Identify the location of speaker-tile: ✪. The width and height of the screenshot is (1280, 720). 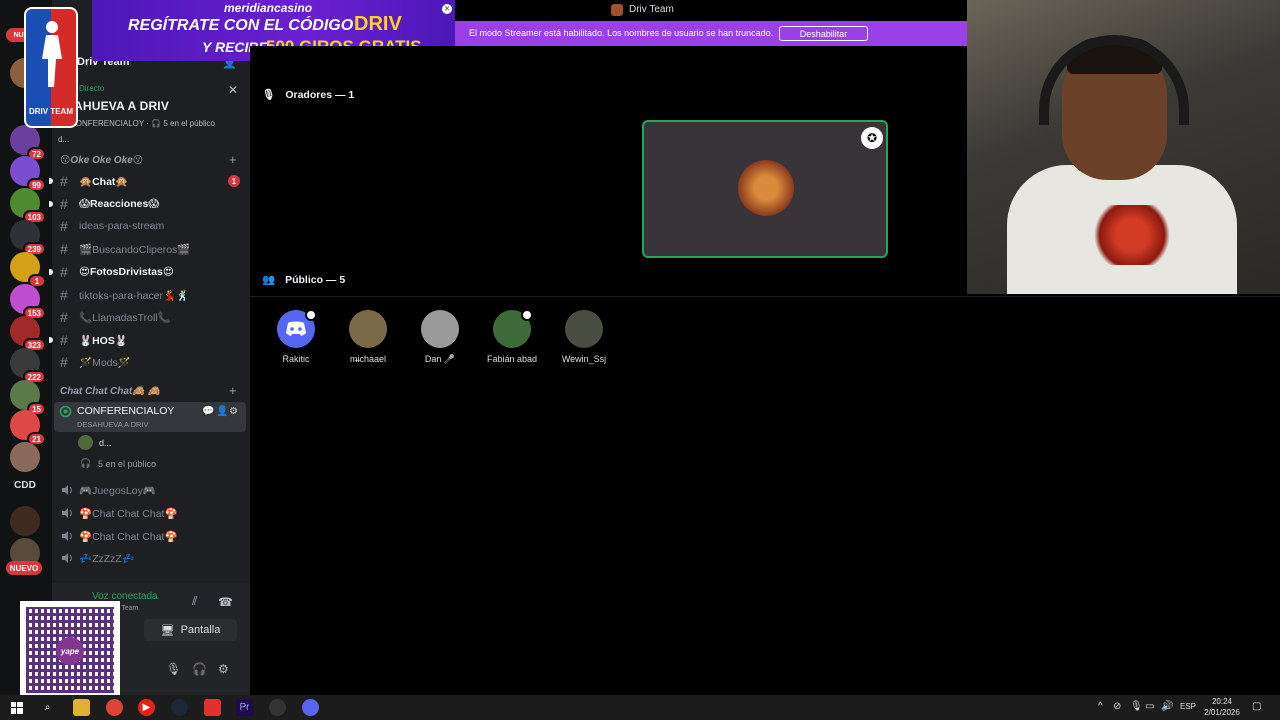
(765, 189).